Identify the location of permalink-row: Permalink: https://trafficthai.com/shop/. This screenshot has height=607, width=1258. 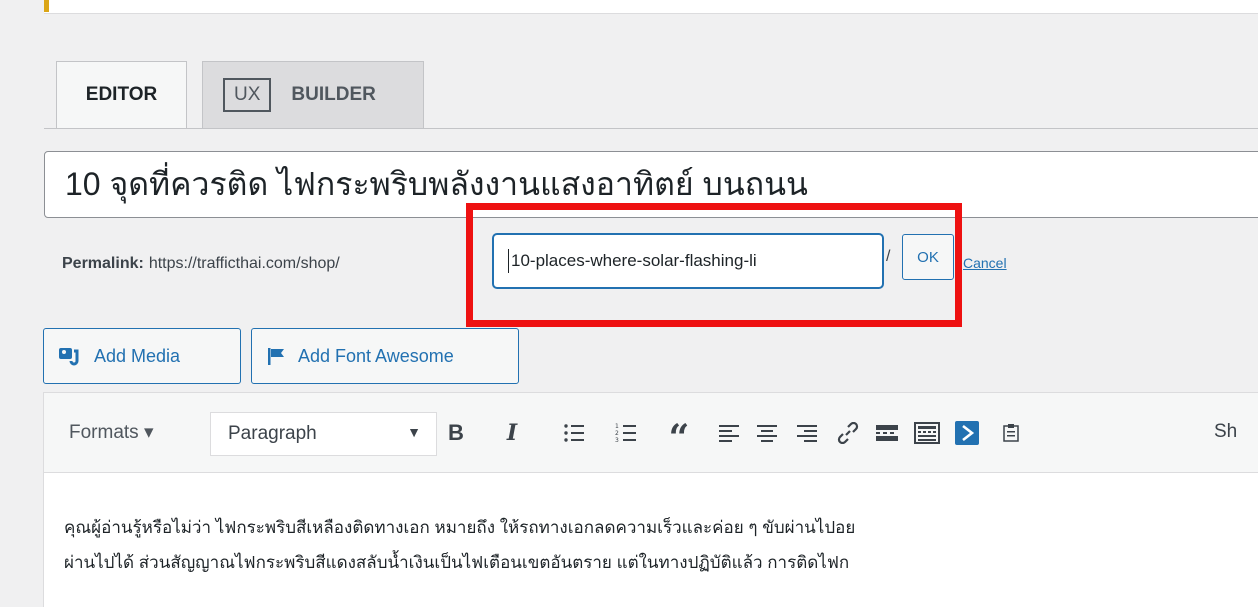
(201, 264).